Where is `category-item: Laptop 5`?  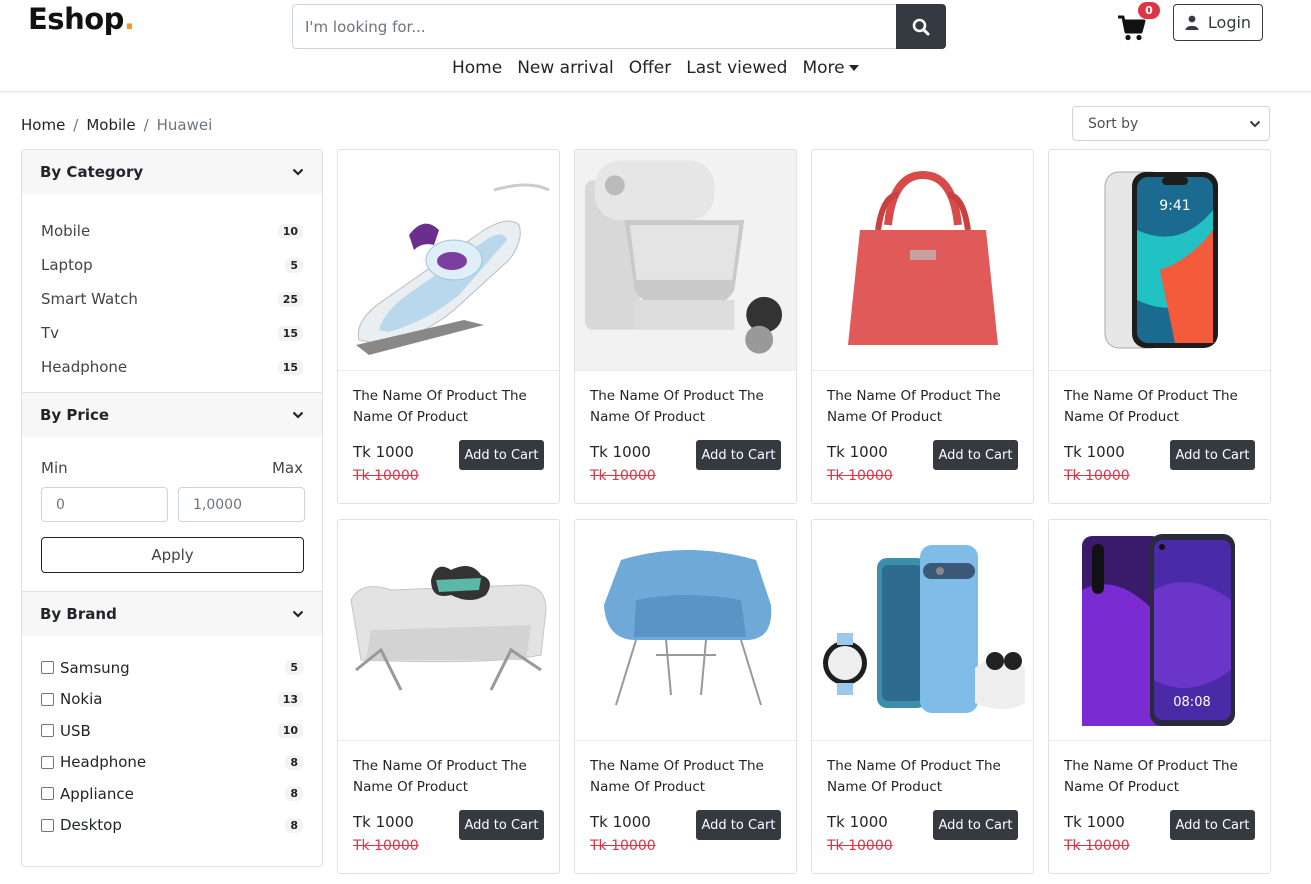
category-item: Laptop 5 is located at coordinates (172, 265).